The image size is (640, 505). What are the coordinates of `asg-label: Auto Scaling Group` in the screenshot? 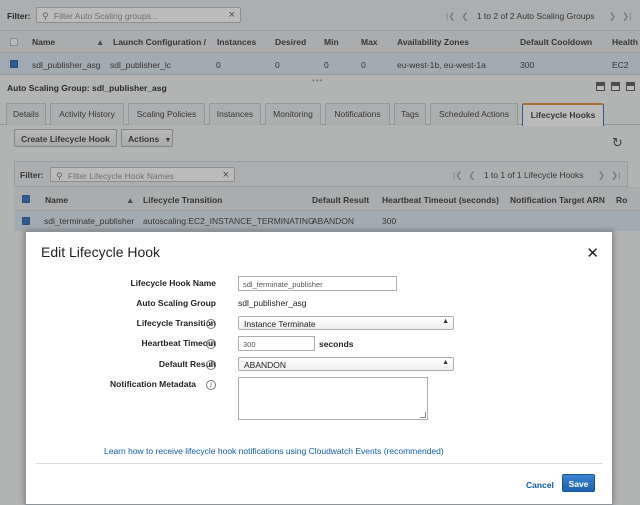 It's located at (176, 303).